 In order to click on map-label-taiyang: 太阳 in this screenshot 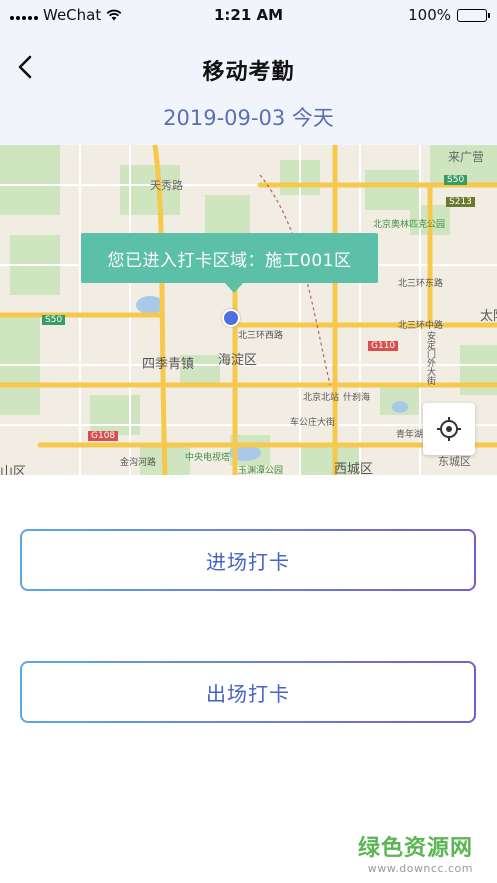, I will do `click(488, 316)`.